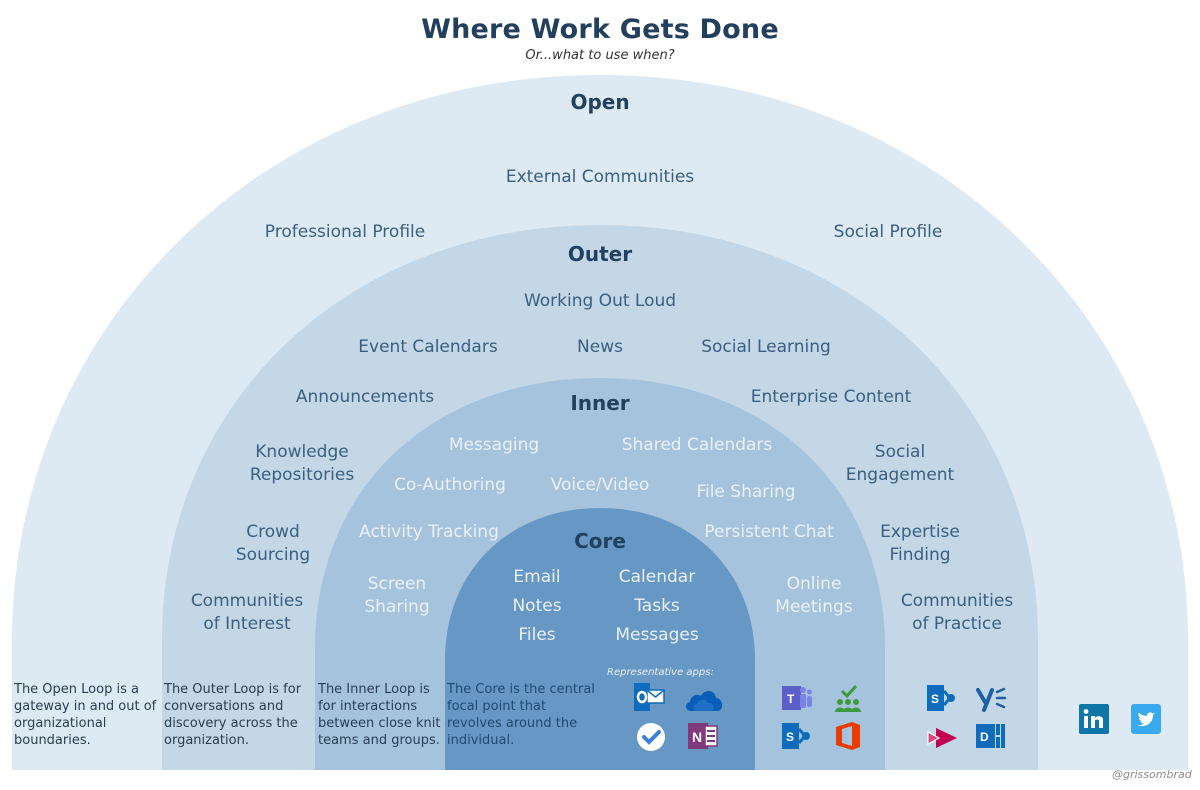  Describe the element at coordinates (649, 697) in the screenshot. I see `outlook-icon` at that location.